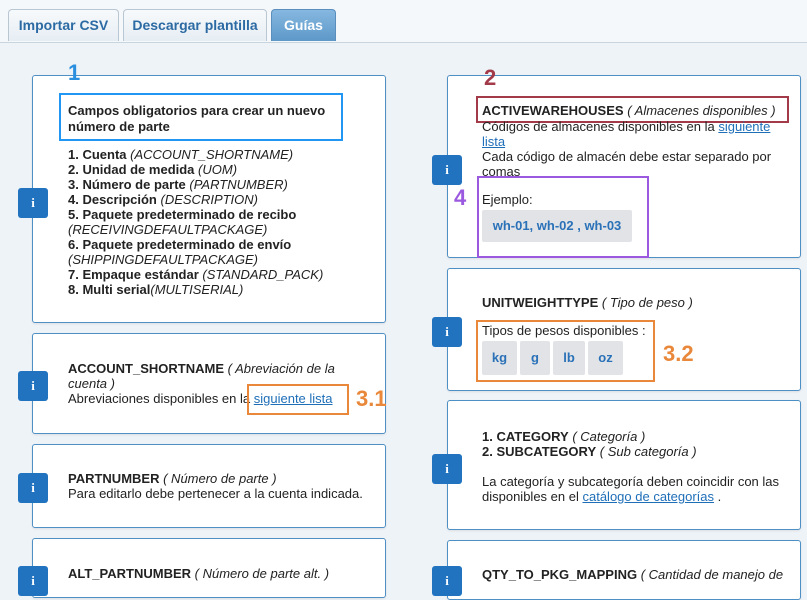 Image resolution: width=807 pixels, height=600 pixels. I want to click on required-field-6-label: 6. Paquete predeterminado de envío, so click(180, 244).